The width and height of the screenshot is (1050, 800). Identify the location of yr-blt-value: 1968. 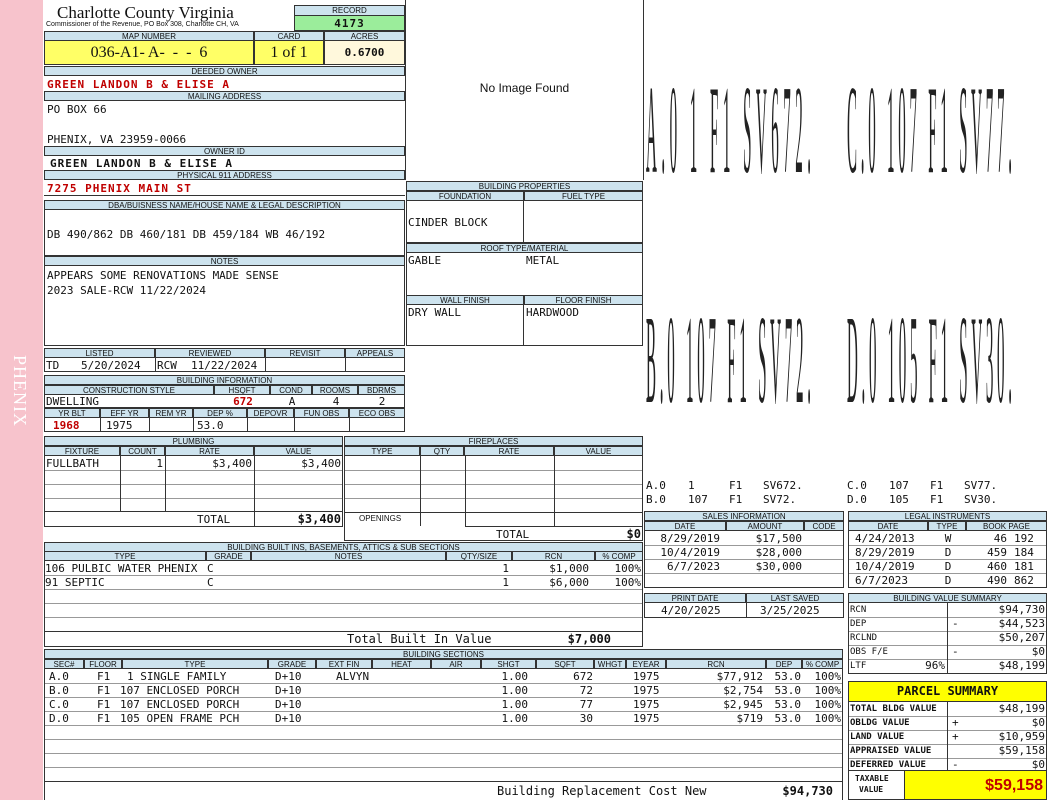
(66, 425).